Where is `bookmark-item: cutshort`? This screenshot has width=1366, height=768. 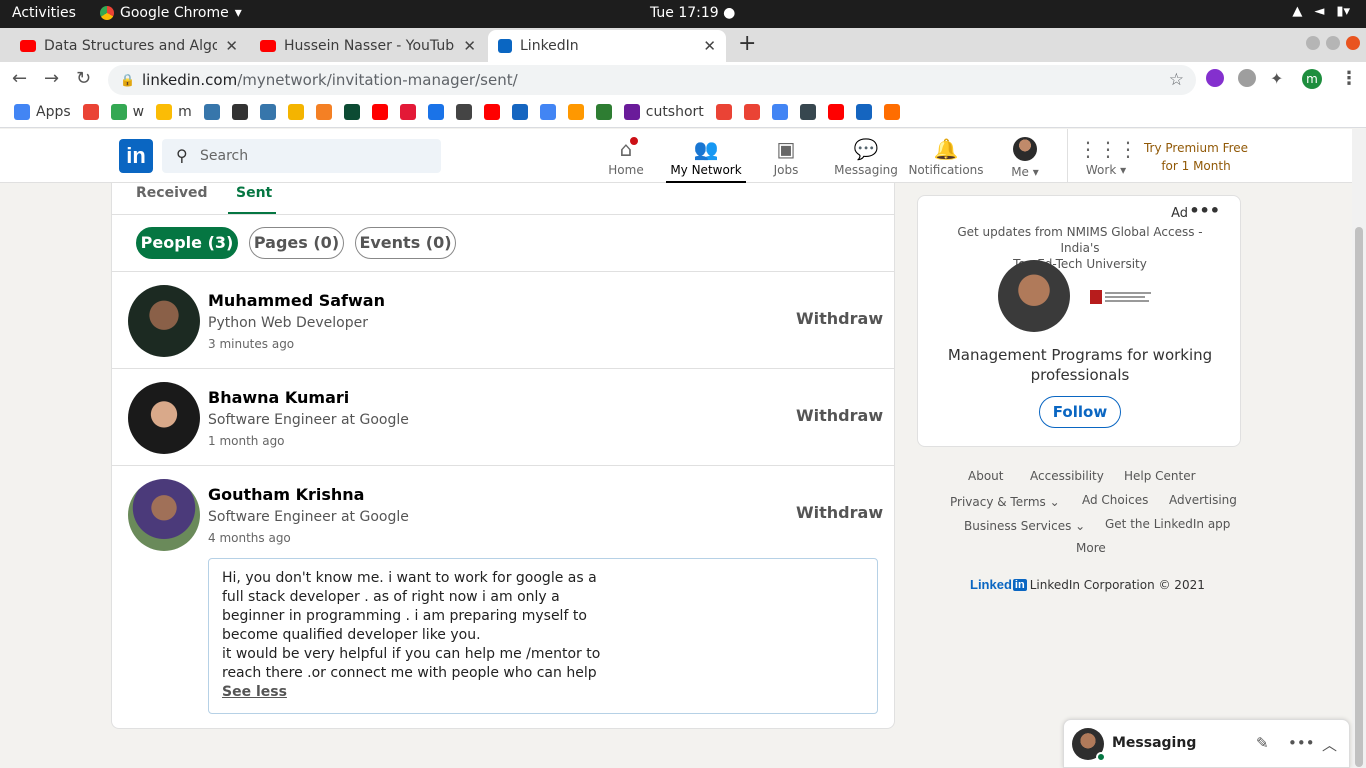
bookmark-item: cutshort is located at coordinates (663, 111).